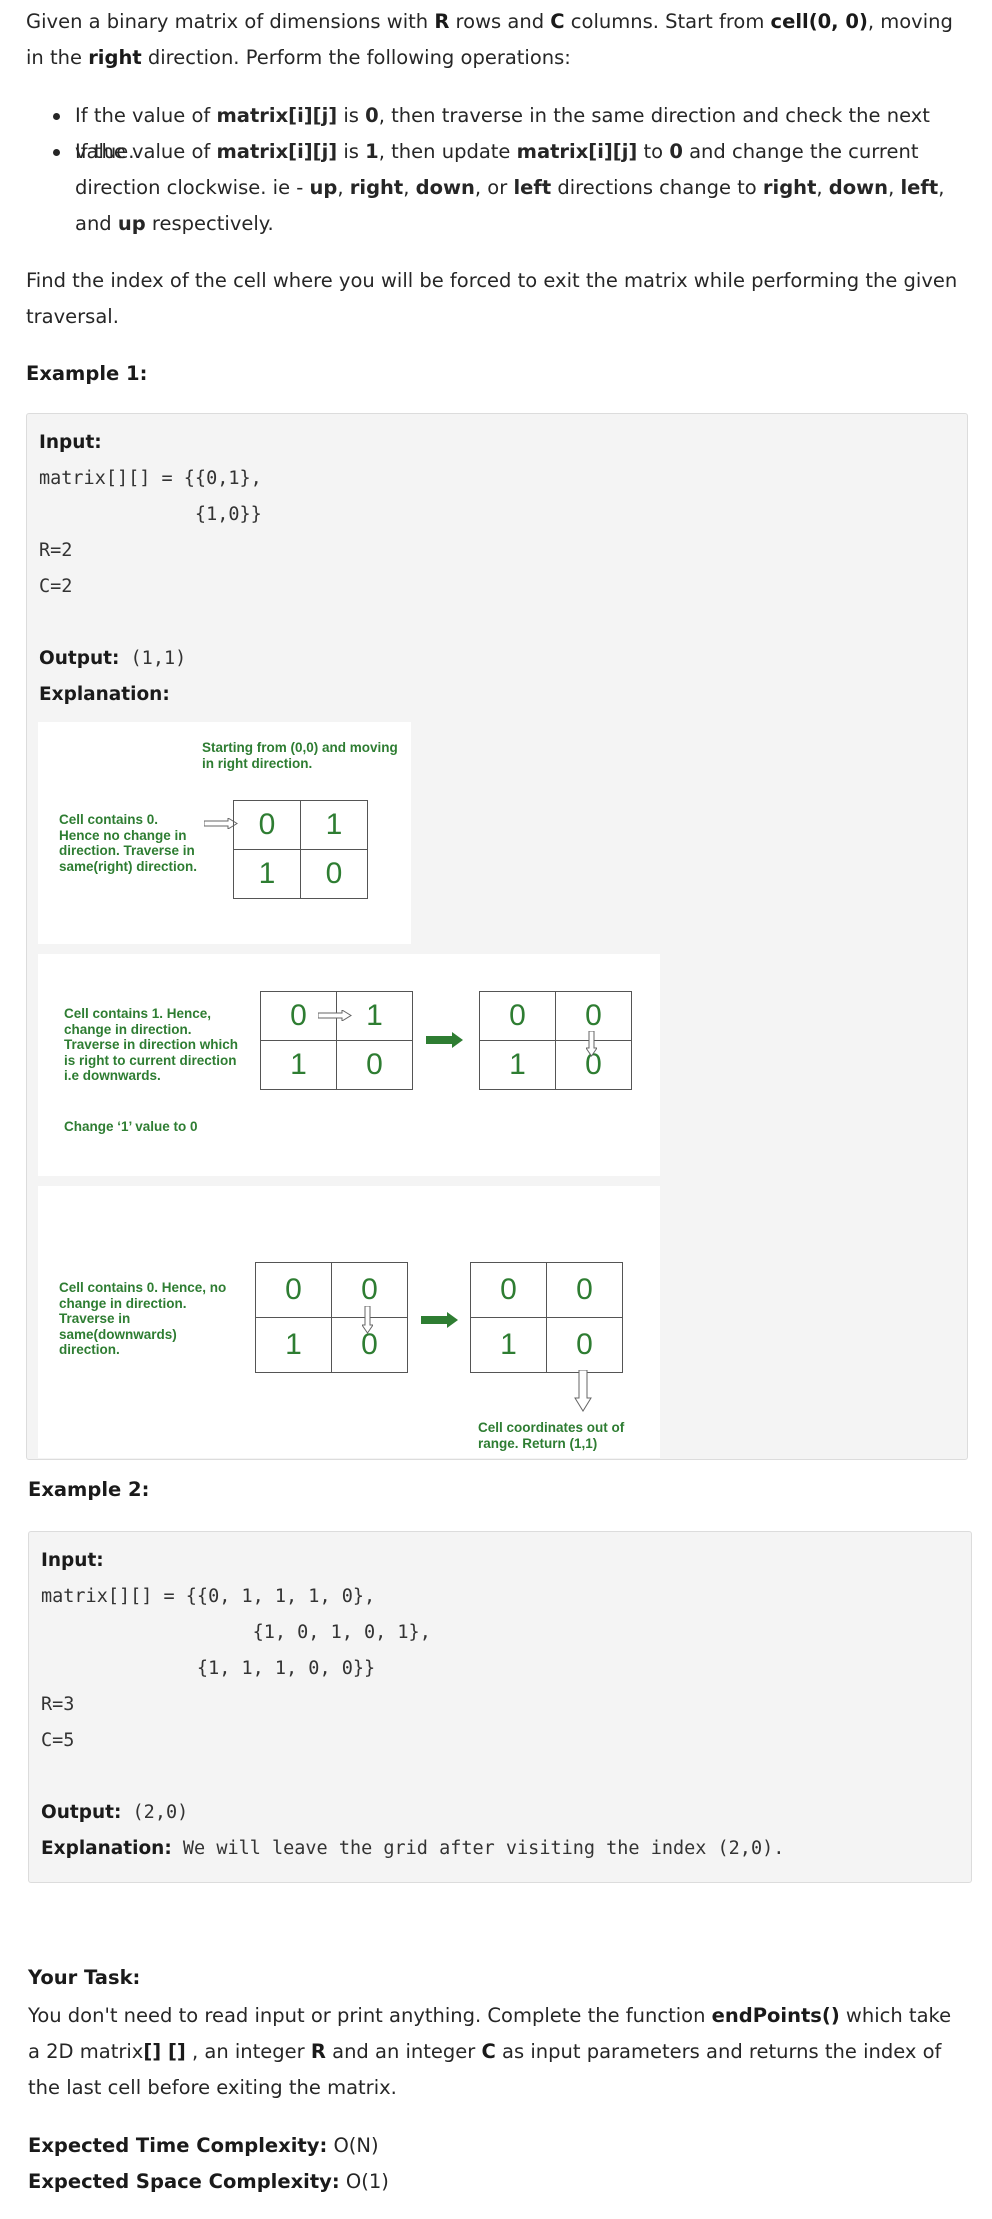 The height and width of the screenshot is (2219, 992). Describe the element at coordinates (403, 2051) in the screenshot. I see `task-text: and an integer` at that location.